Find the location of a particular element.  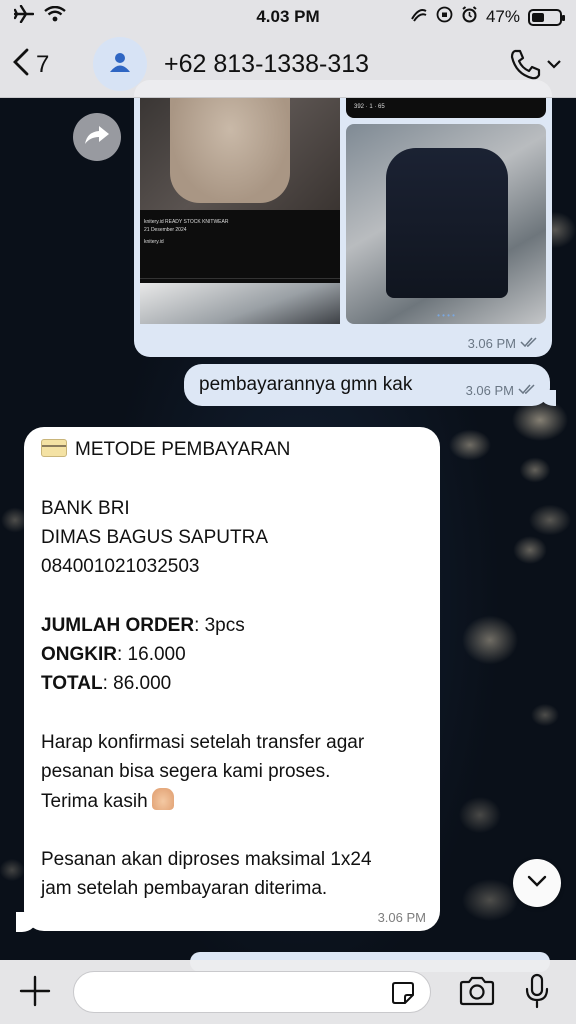

share-button is located at coordinates (97, 137).